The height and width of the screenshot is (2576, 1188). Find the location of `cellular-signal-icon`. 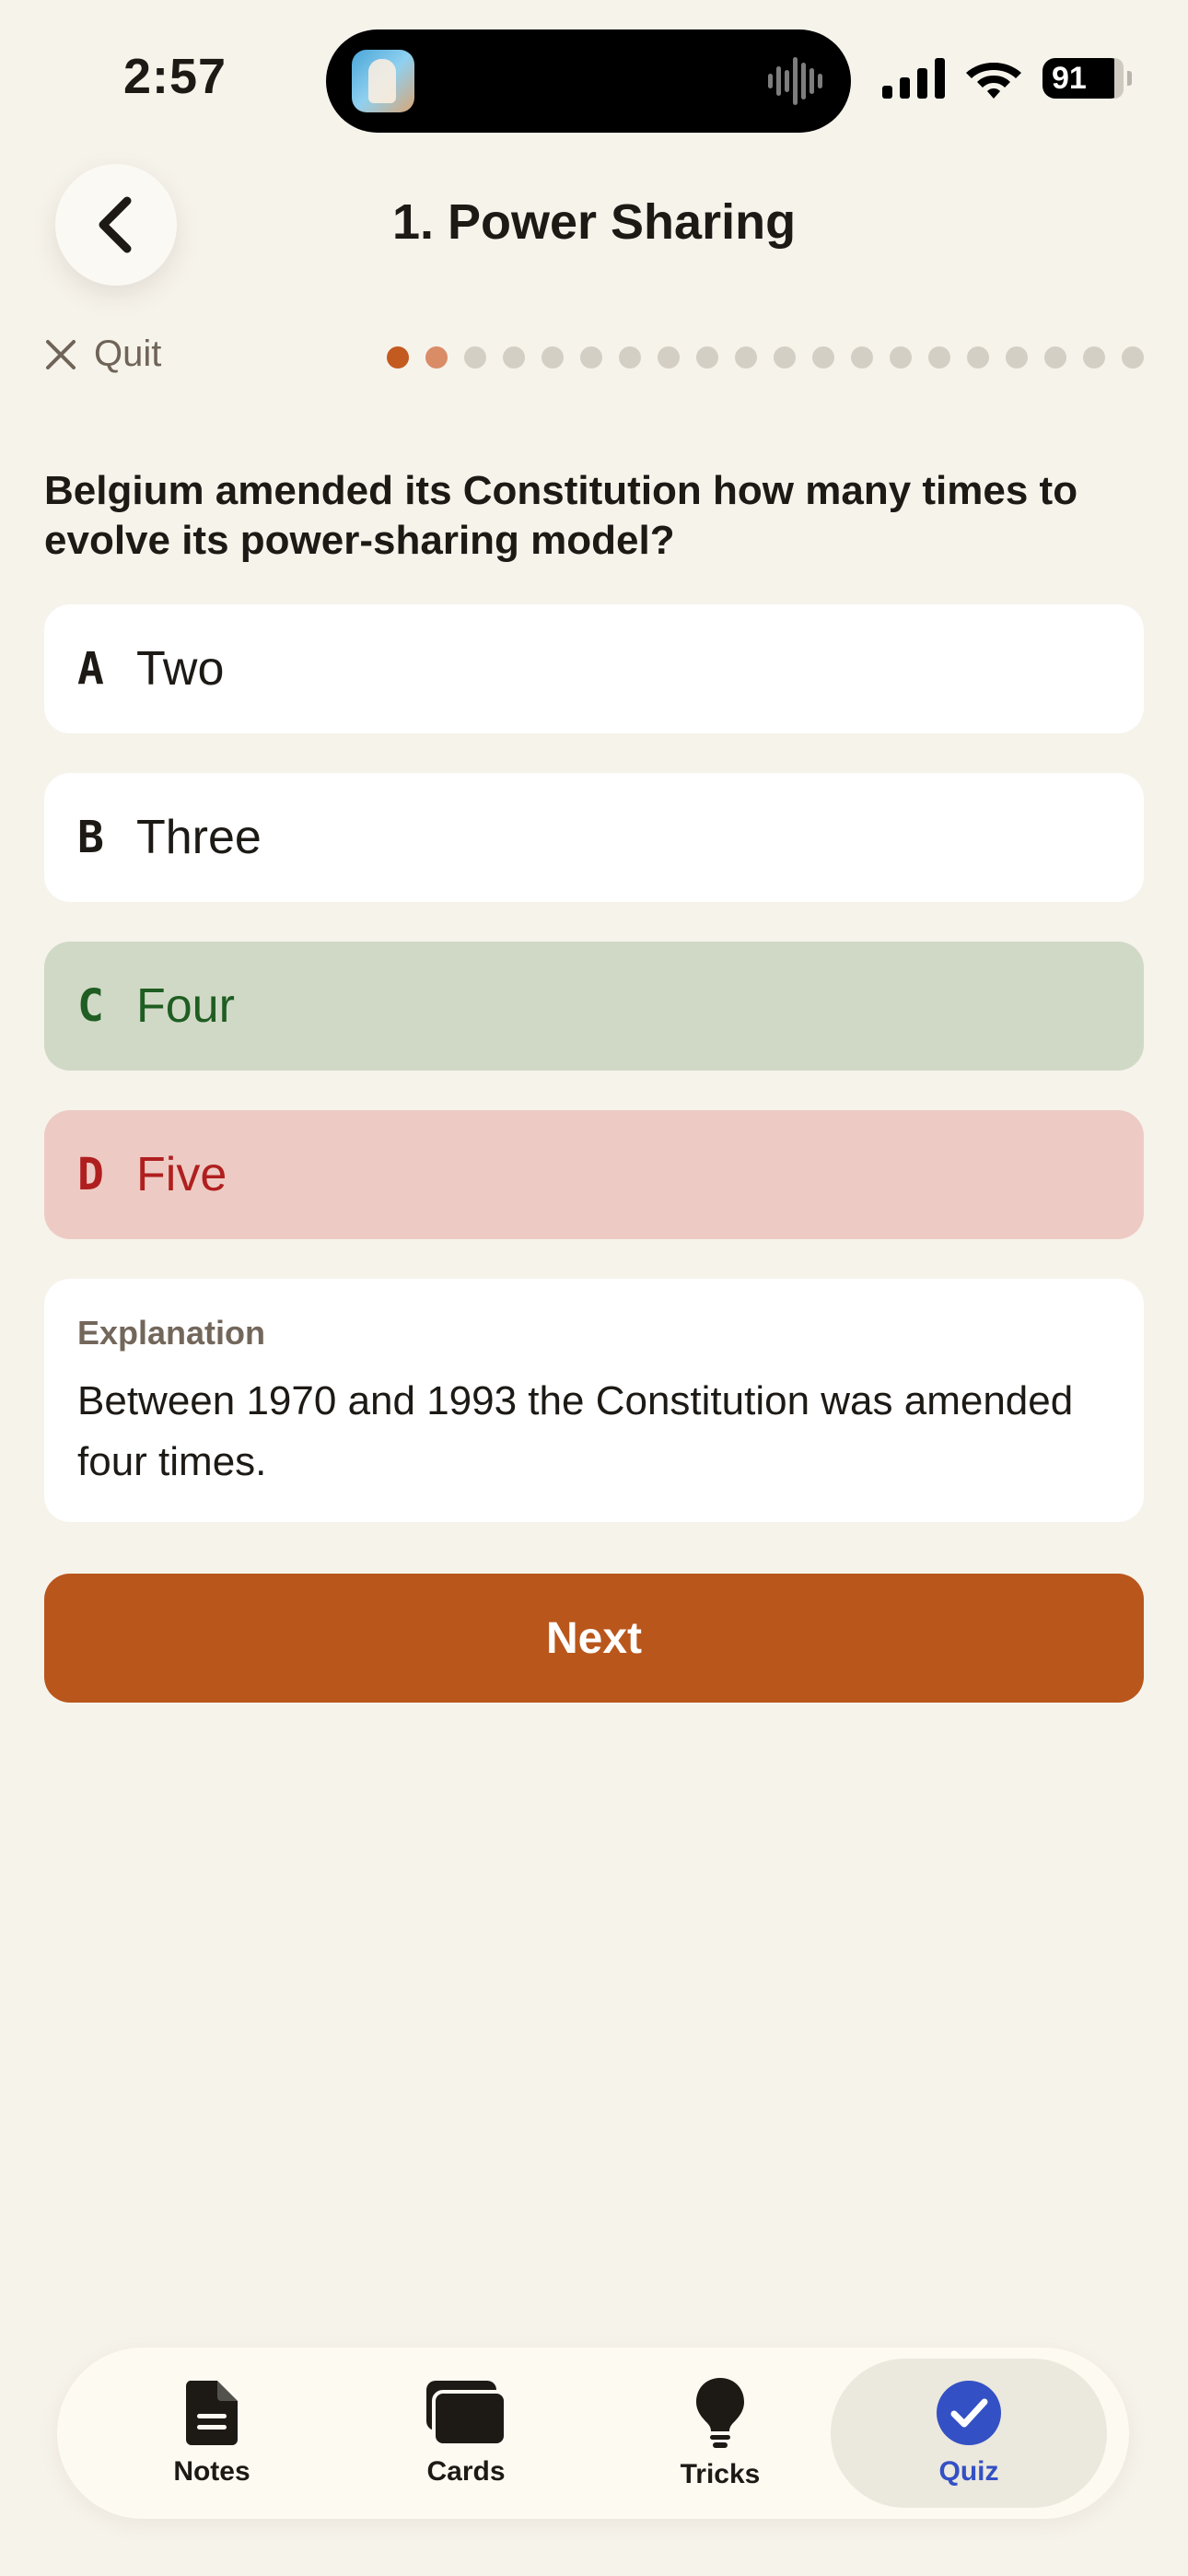

cellular-signal-icon is located at coordinates (913, 78).